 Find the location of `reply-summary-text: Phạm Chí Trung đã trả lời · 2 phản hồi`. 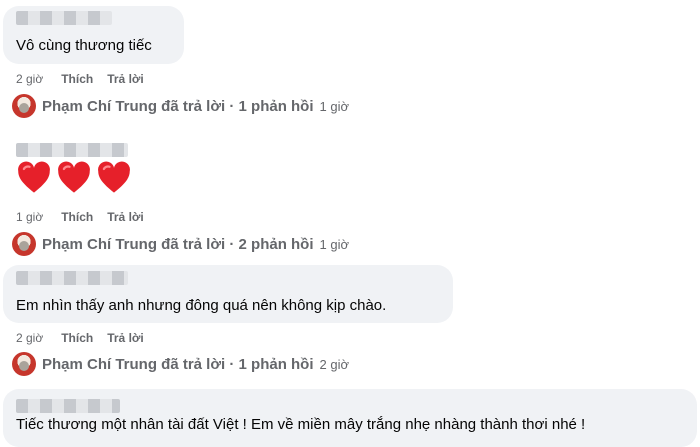

reply-summary-text: Phạm Chí Trung đã trả lời · 2 phản hồi is located at coordinates (178, 244).